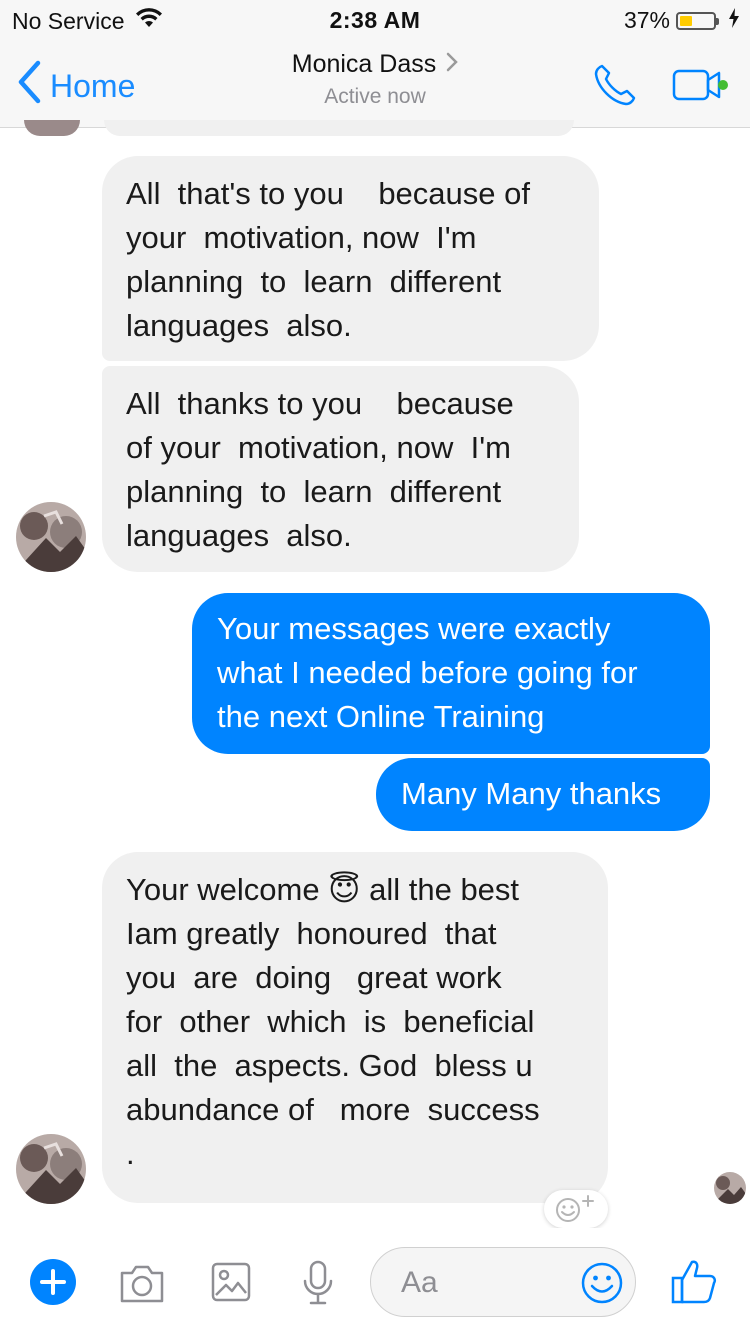 The height and width of the screenshot is (1334, 750). I want to click on avatar, so click(52, 128).